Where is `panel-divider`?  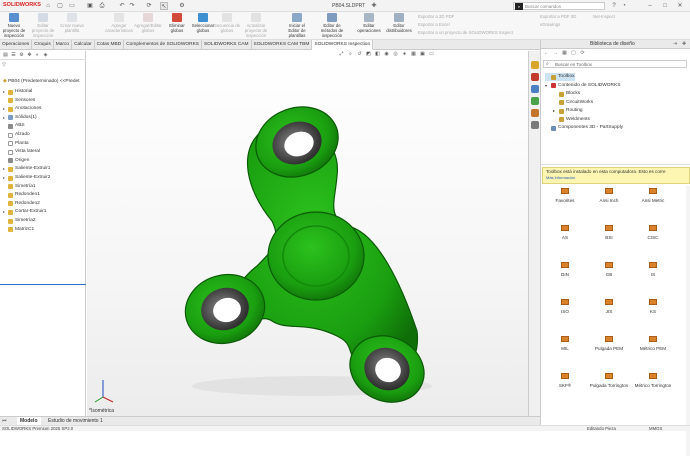 panel-divider is located at coordinates (615, 164).